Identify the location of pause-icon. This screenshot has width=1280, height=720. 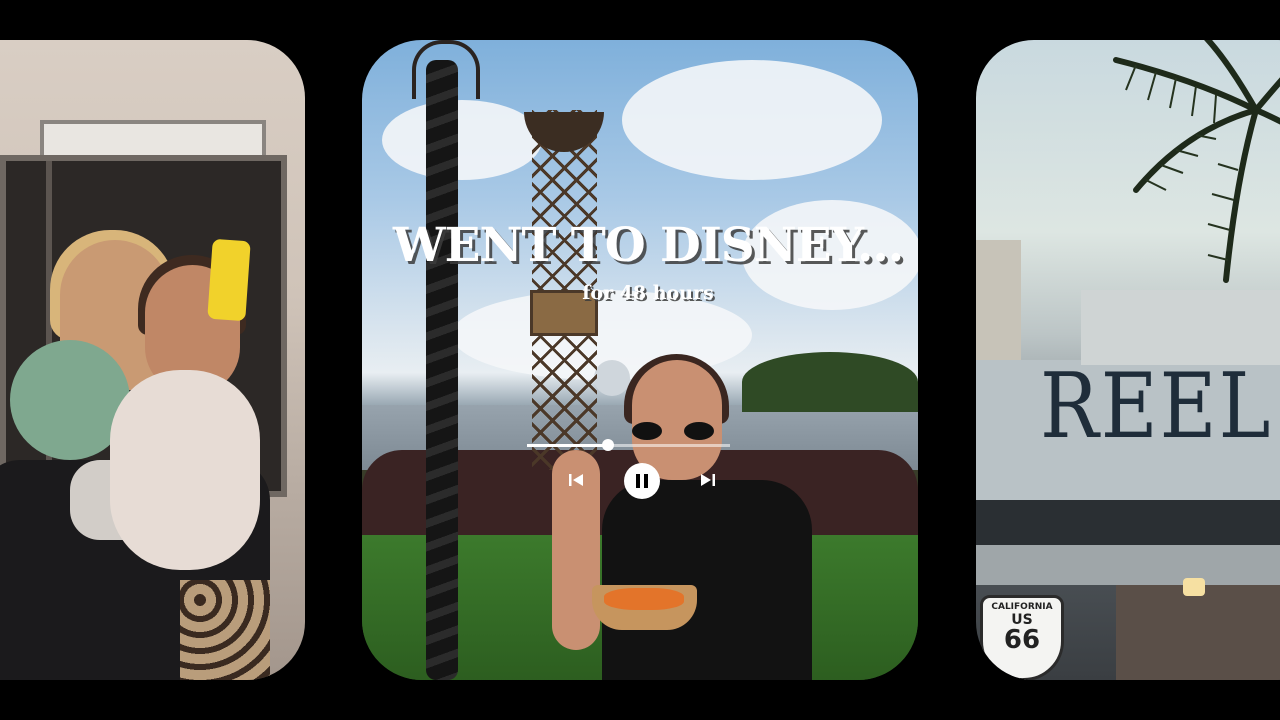
(642, 481).